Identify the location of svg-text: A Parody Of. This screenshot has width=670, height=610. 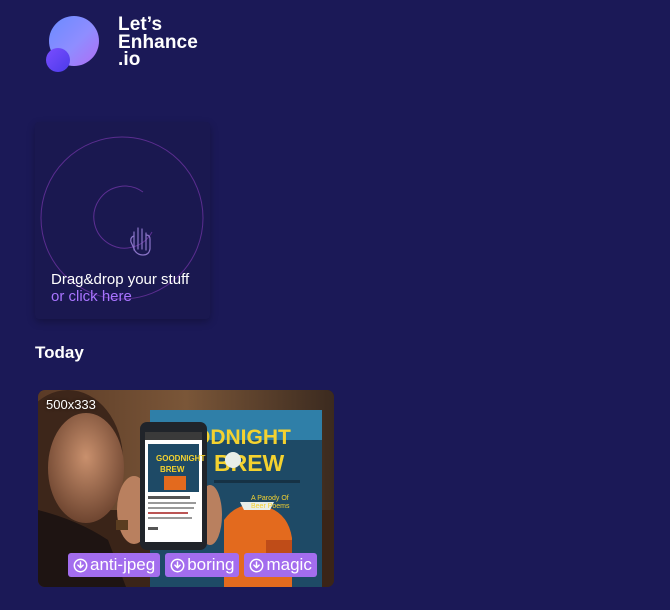
(270, 498).